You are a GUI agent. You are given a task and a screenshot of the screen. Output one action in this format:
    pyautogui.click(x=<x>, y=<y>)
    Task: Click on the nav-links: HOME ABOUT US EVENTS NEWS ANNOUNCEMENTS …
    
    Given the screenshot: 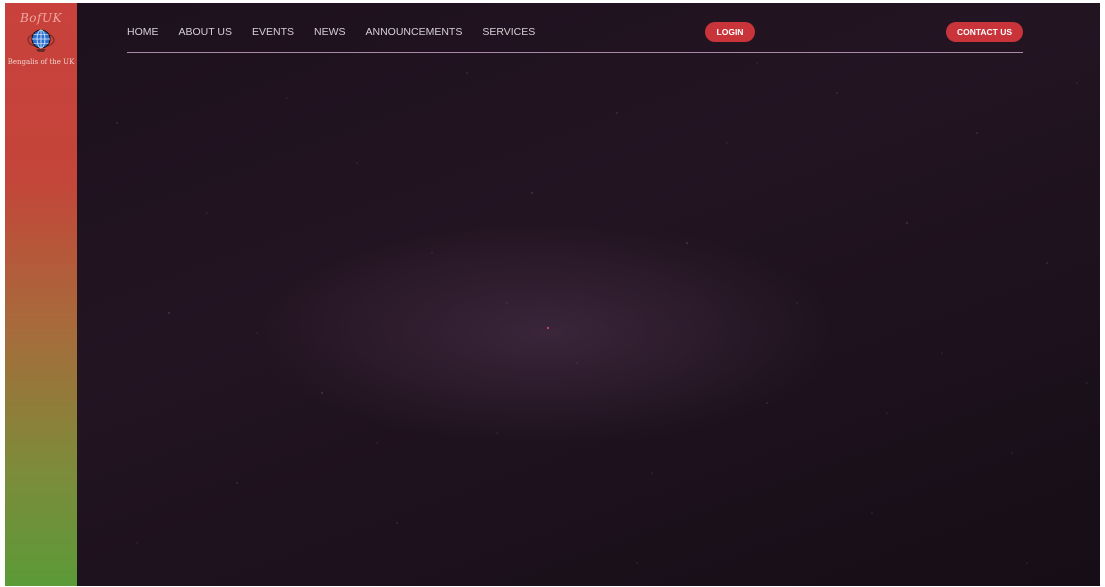 What is the action you would take?
    pyautogui.click(x=331, y=32)
    